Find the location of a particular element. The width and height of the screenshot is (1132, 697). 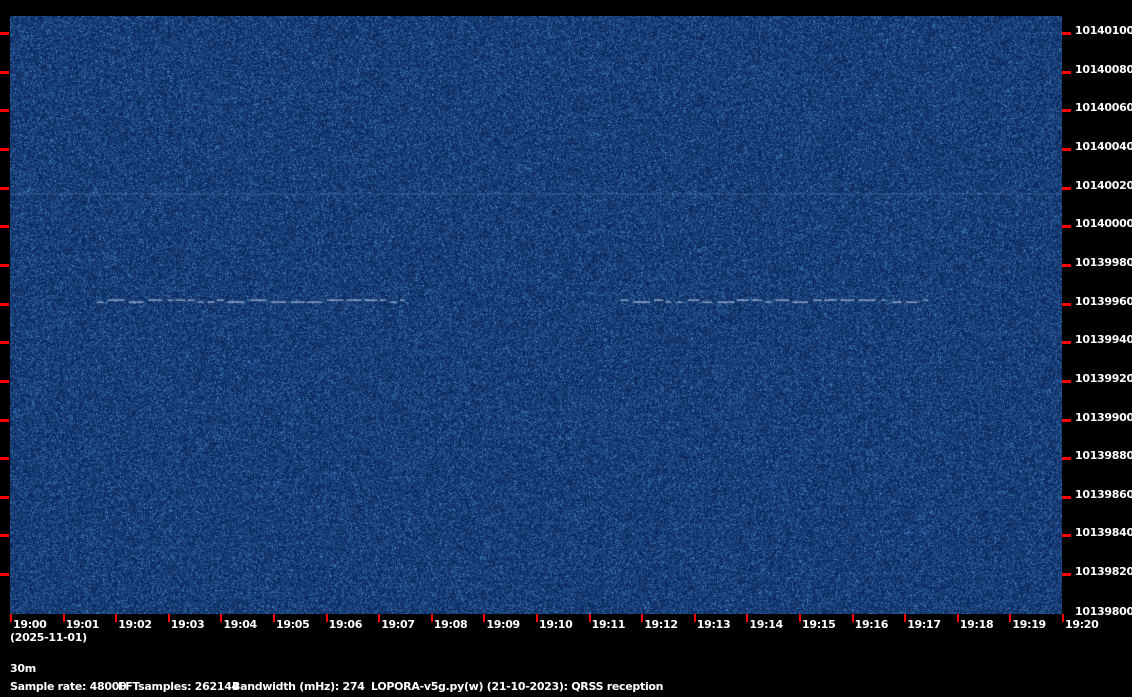

y-tick-label: 10139920 is located at coordinates (1103, 378).